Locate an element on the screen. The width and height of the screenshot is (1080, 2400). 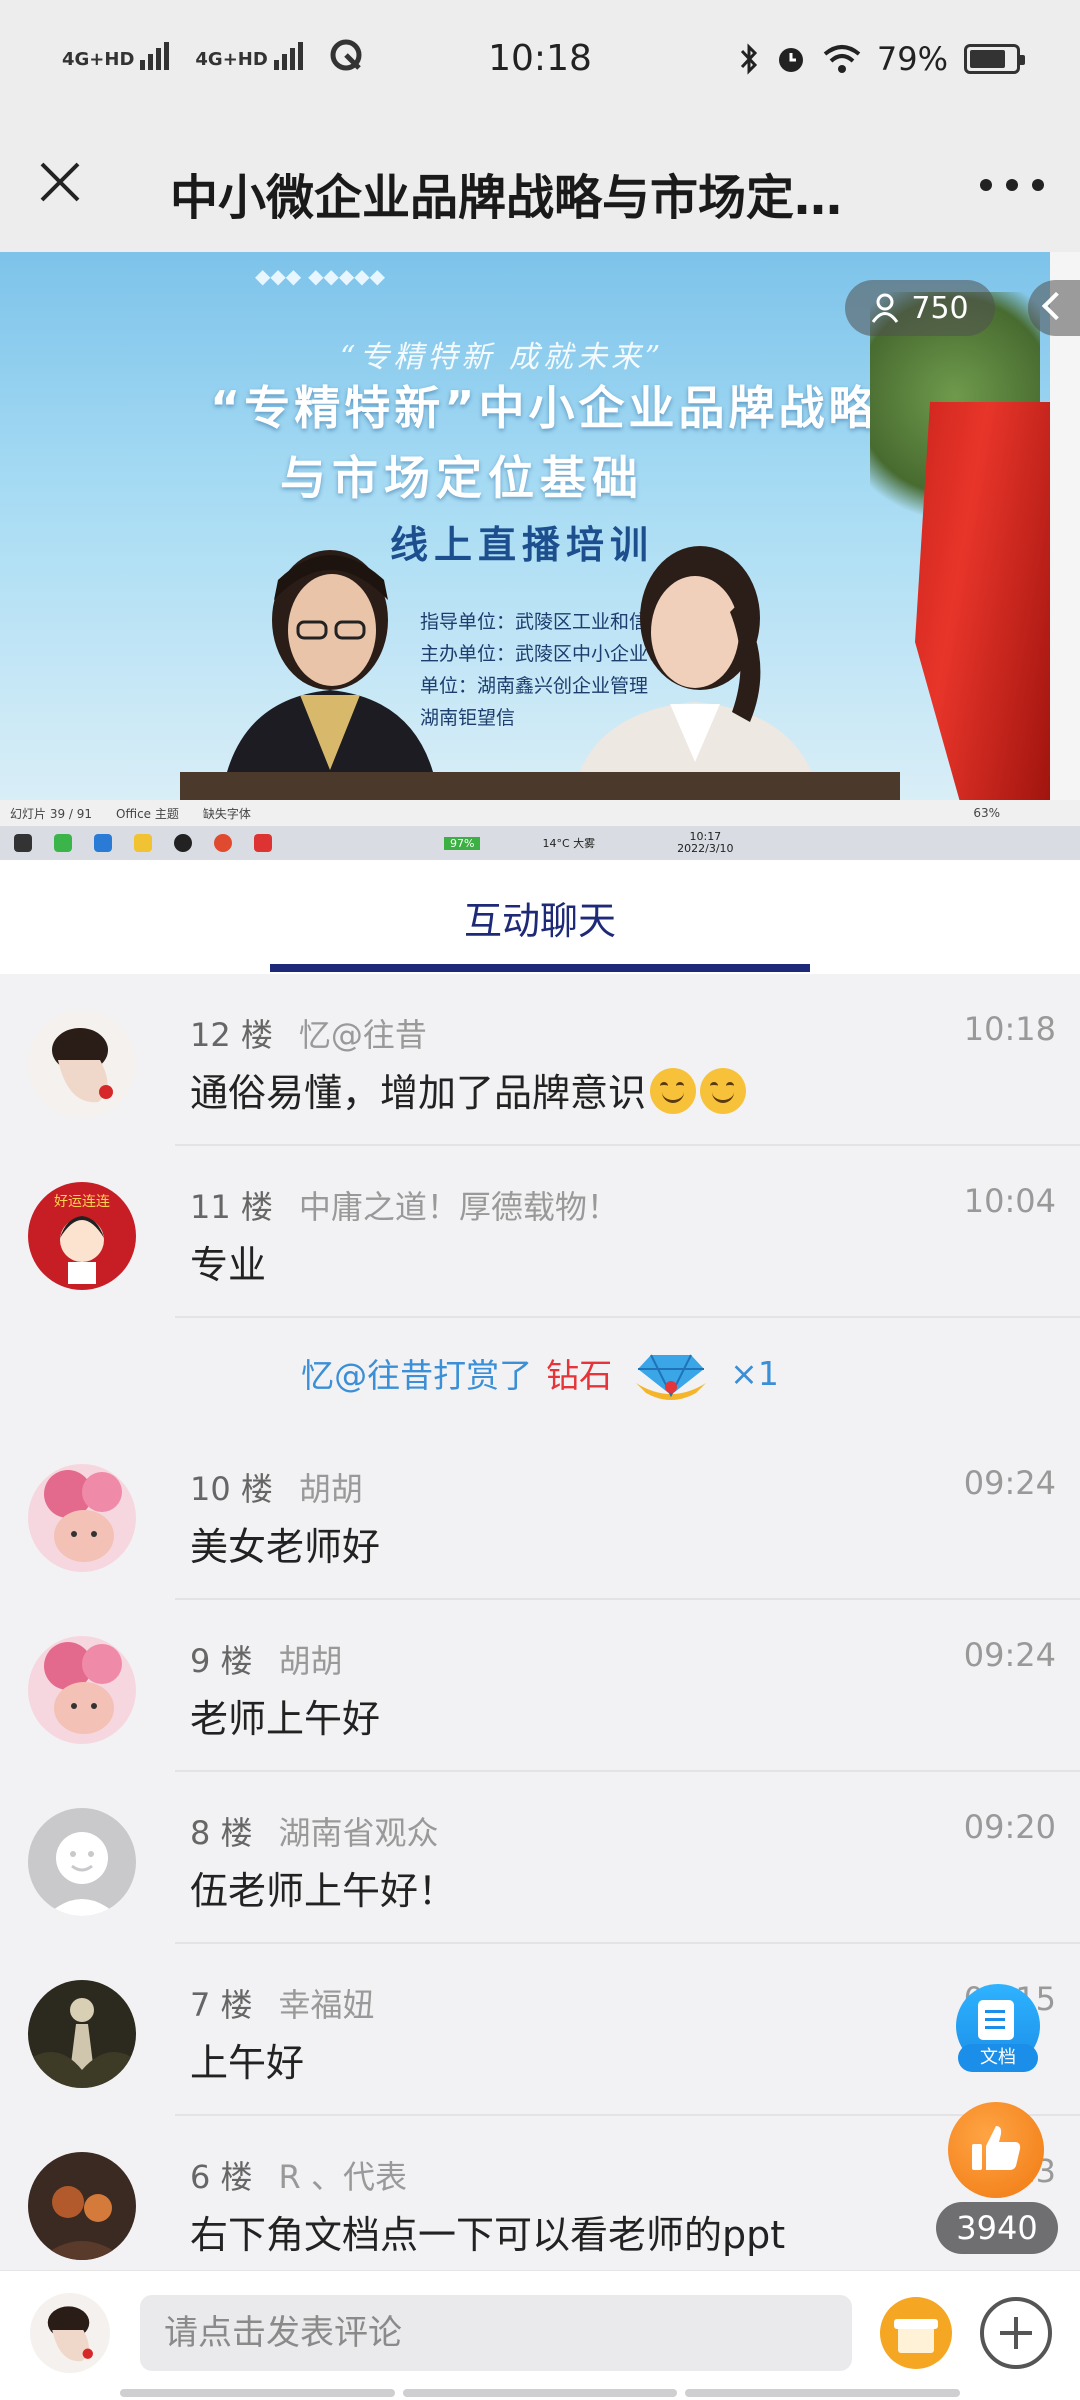
message-text: 通俗易懂，增加了品牌意识 is located at coordinates (468, 1089).